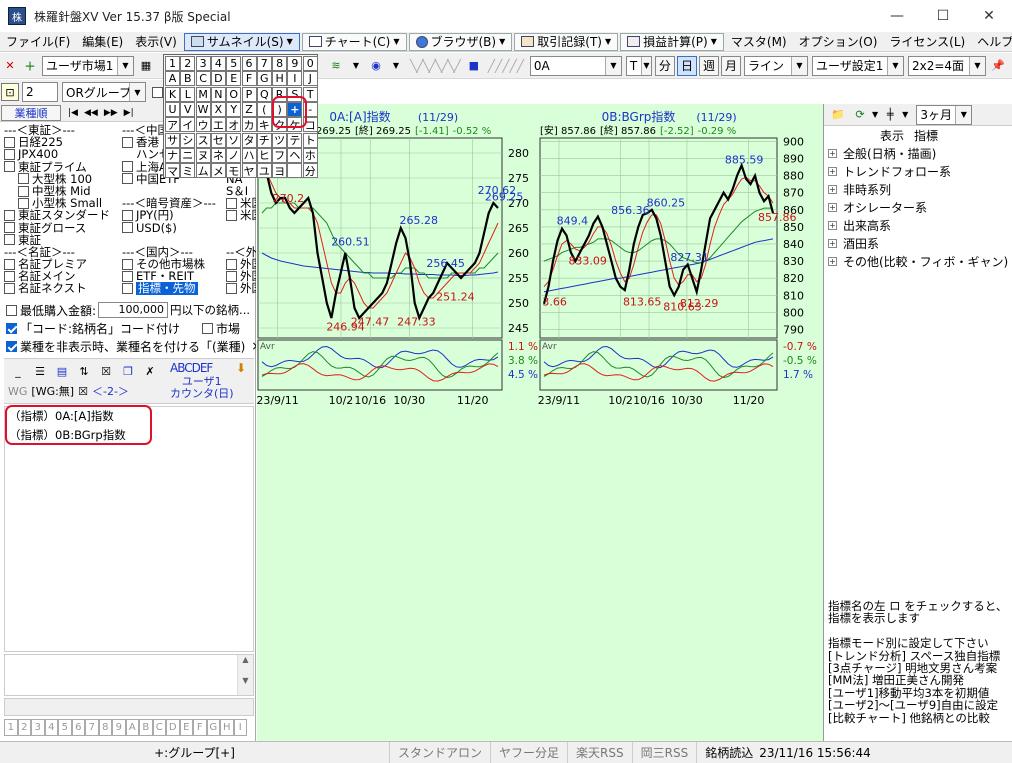 The height and width of the screenshot is (763, 1012). What do you see at coordinates (218, 155) in the screenshot?
I see `kana-key: ネ` at bounding box center [218, 155].